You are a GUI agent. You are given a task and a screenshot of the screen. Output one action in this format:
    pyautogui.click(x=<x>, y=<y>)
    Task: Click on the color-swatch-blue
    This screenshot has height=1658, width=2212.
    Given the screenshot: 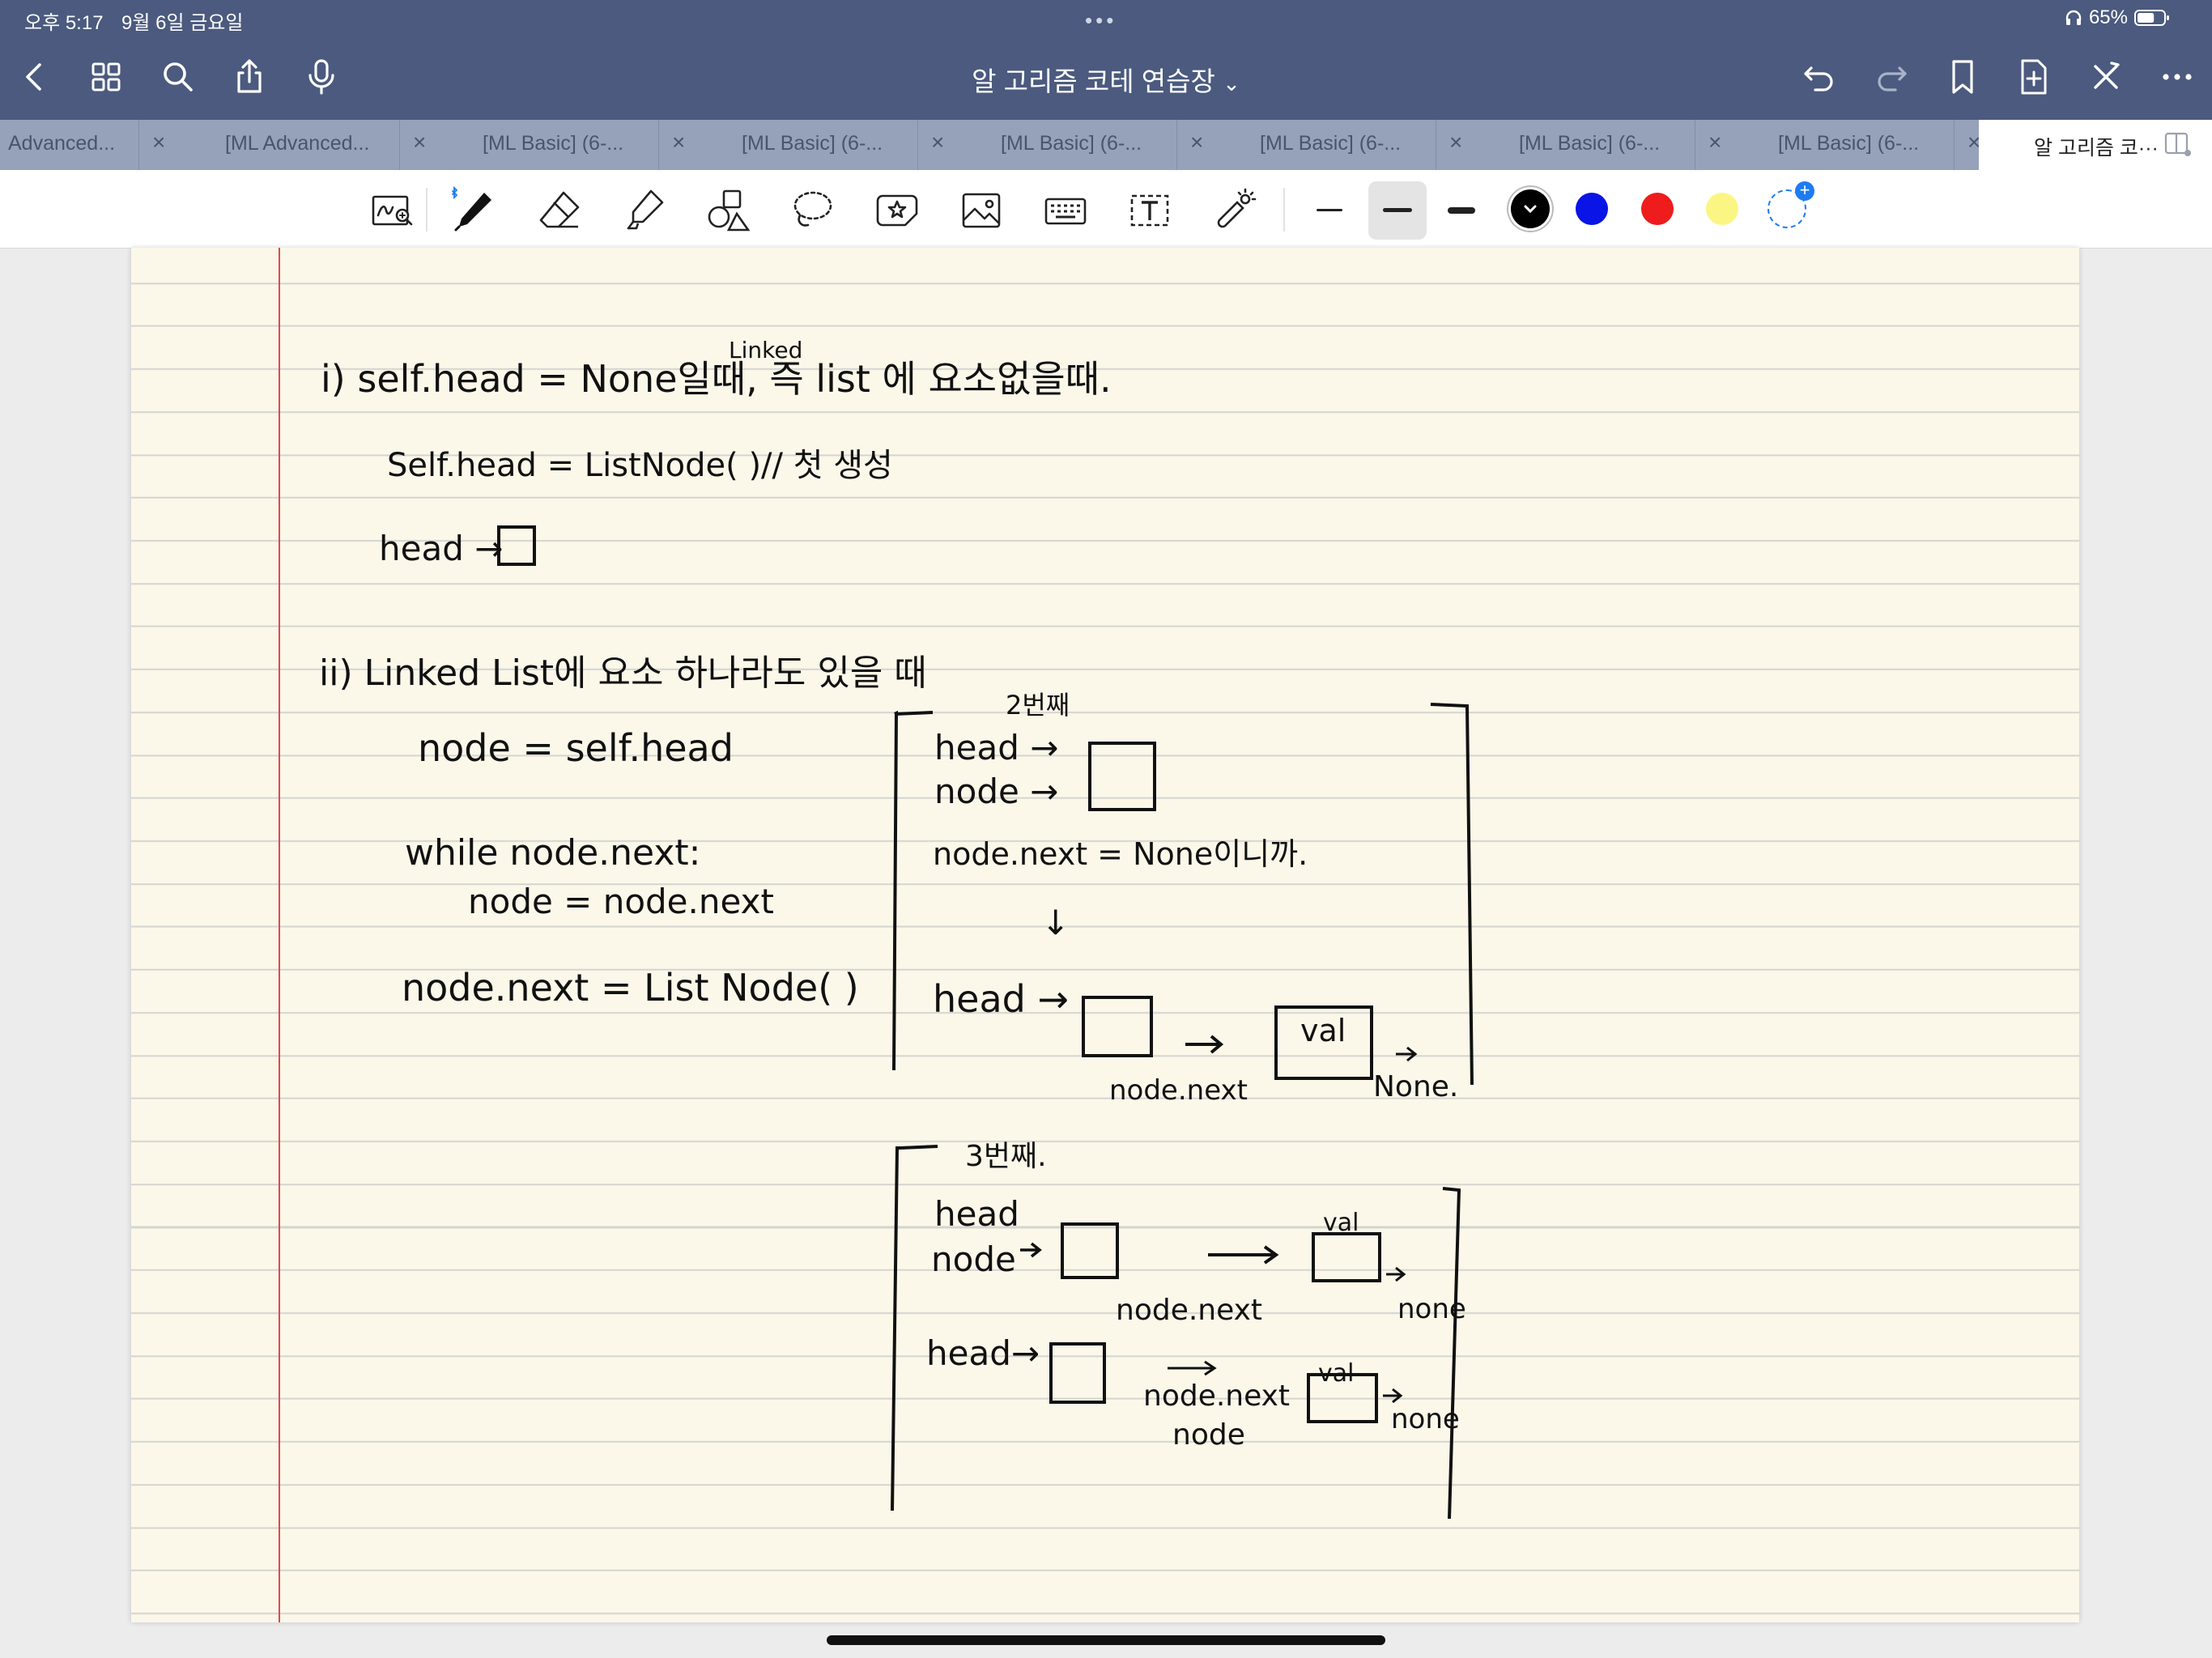 What is the action you would take?
    pyautogui.click(x=1592, y=209)
    